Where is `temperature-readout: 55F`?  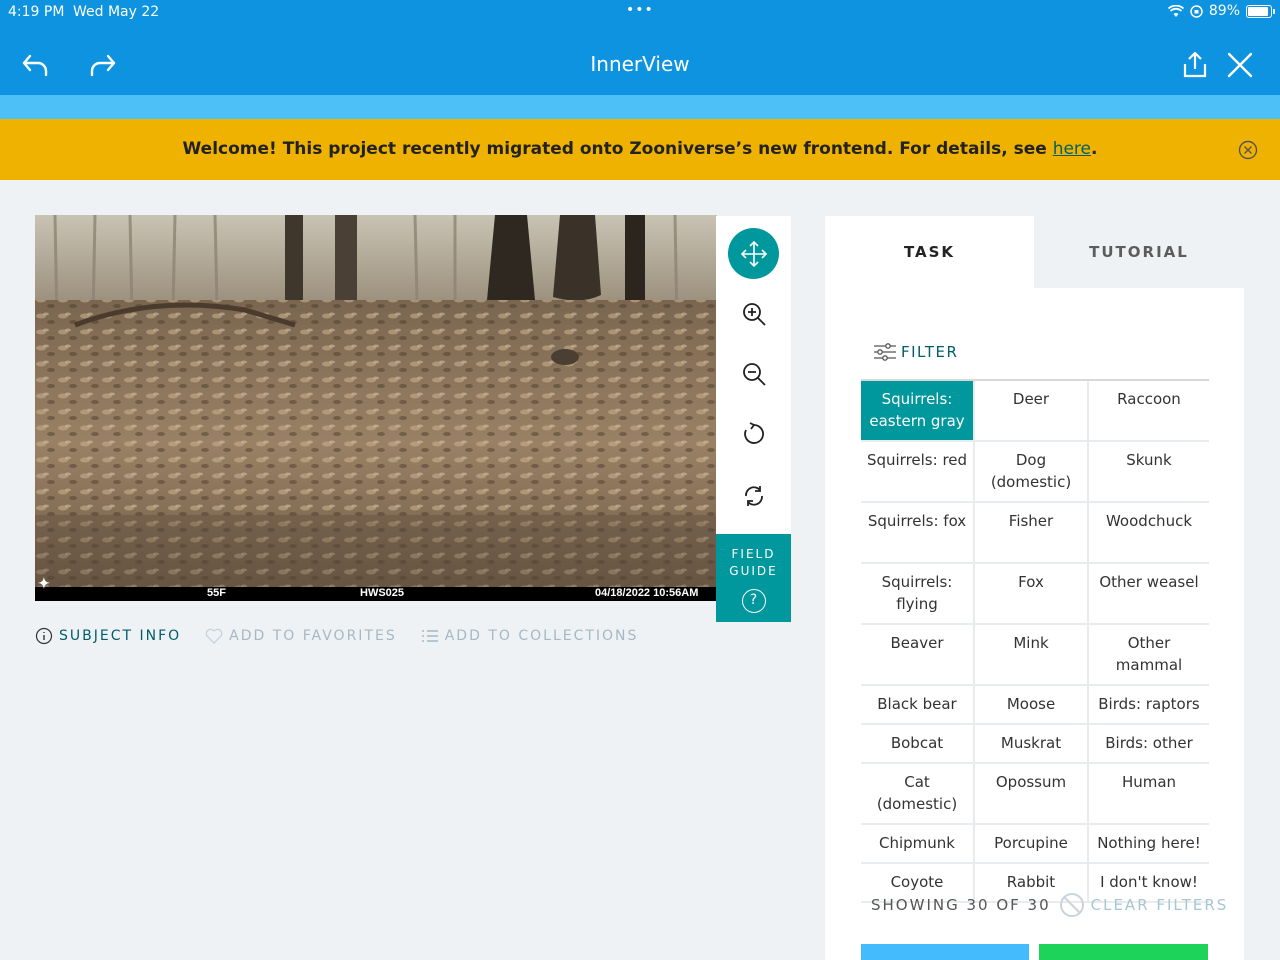 temperature-readout: 55F is located at coordinates (216, 593).